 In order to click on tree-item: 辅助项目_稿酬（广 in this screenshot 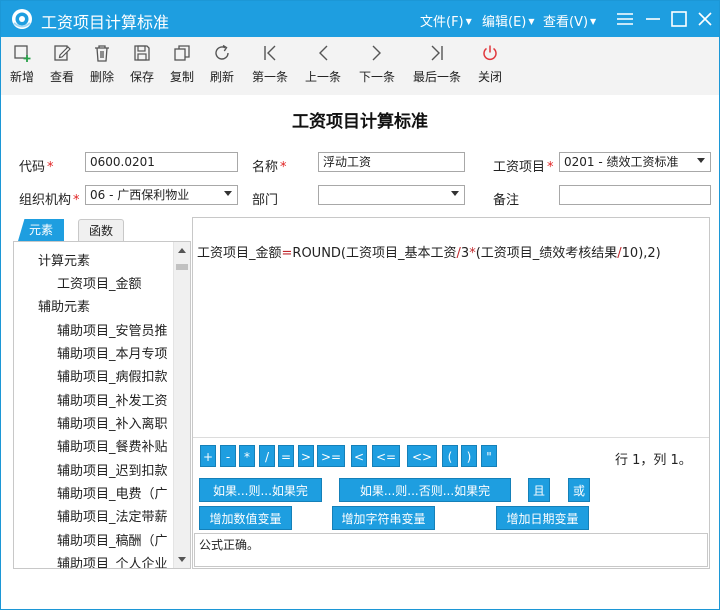, I will do `click(112, 539)`.